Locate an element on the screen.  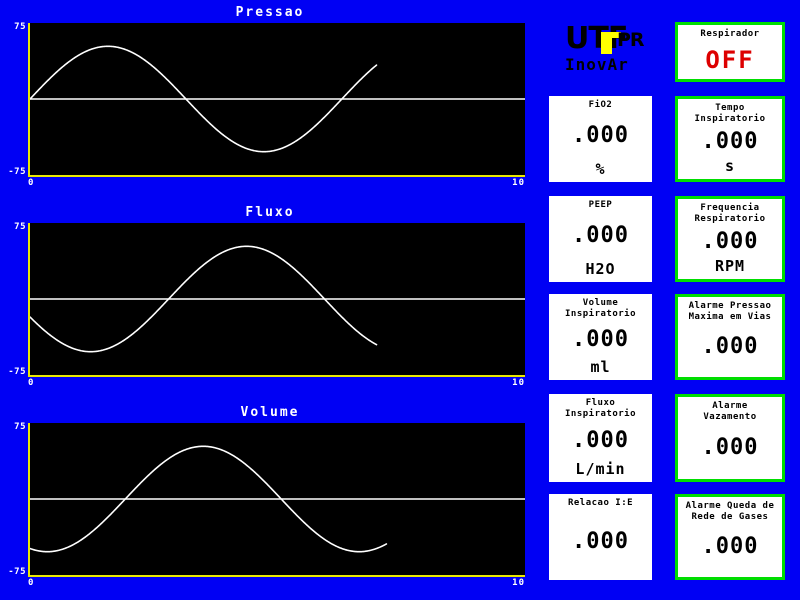
readout-unit-tempo-inspiratorio: s is located at coordinates (730, 166).